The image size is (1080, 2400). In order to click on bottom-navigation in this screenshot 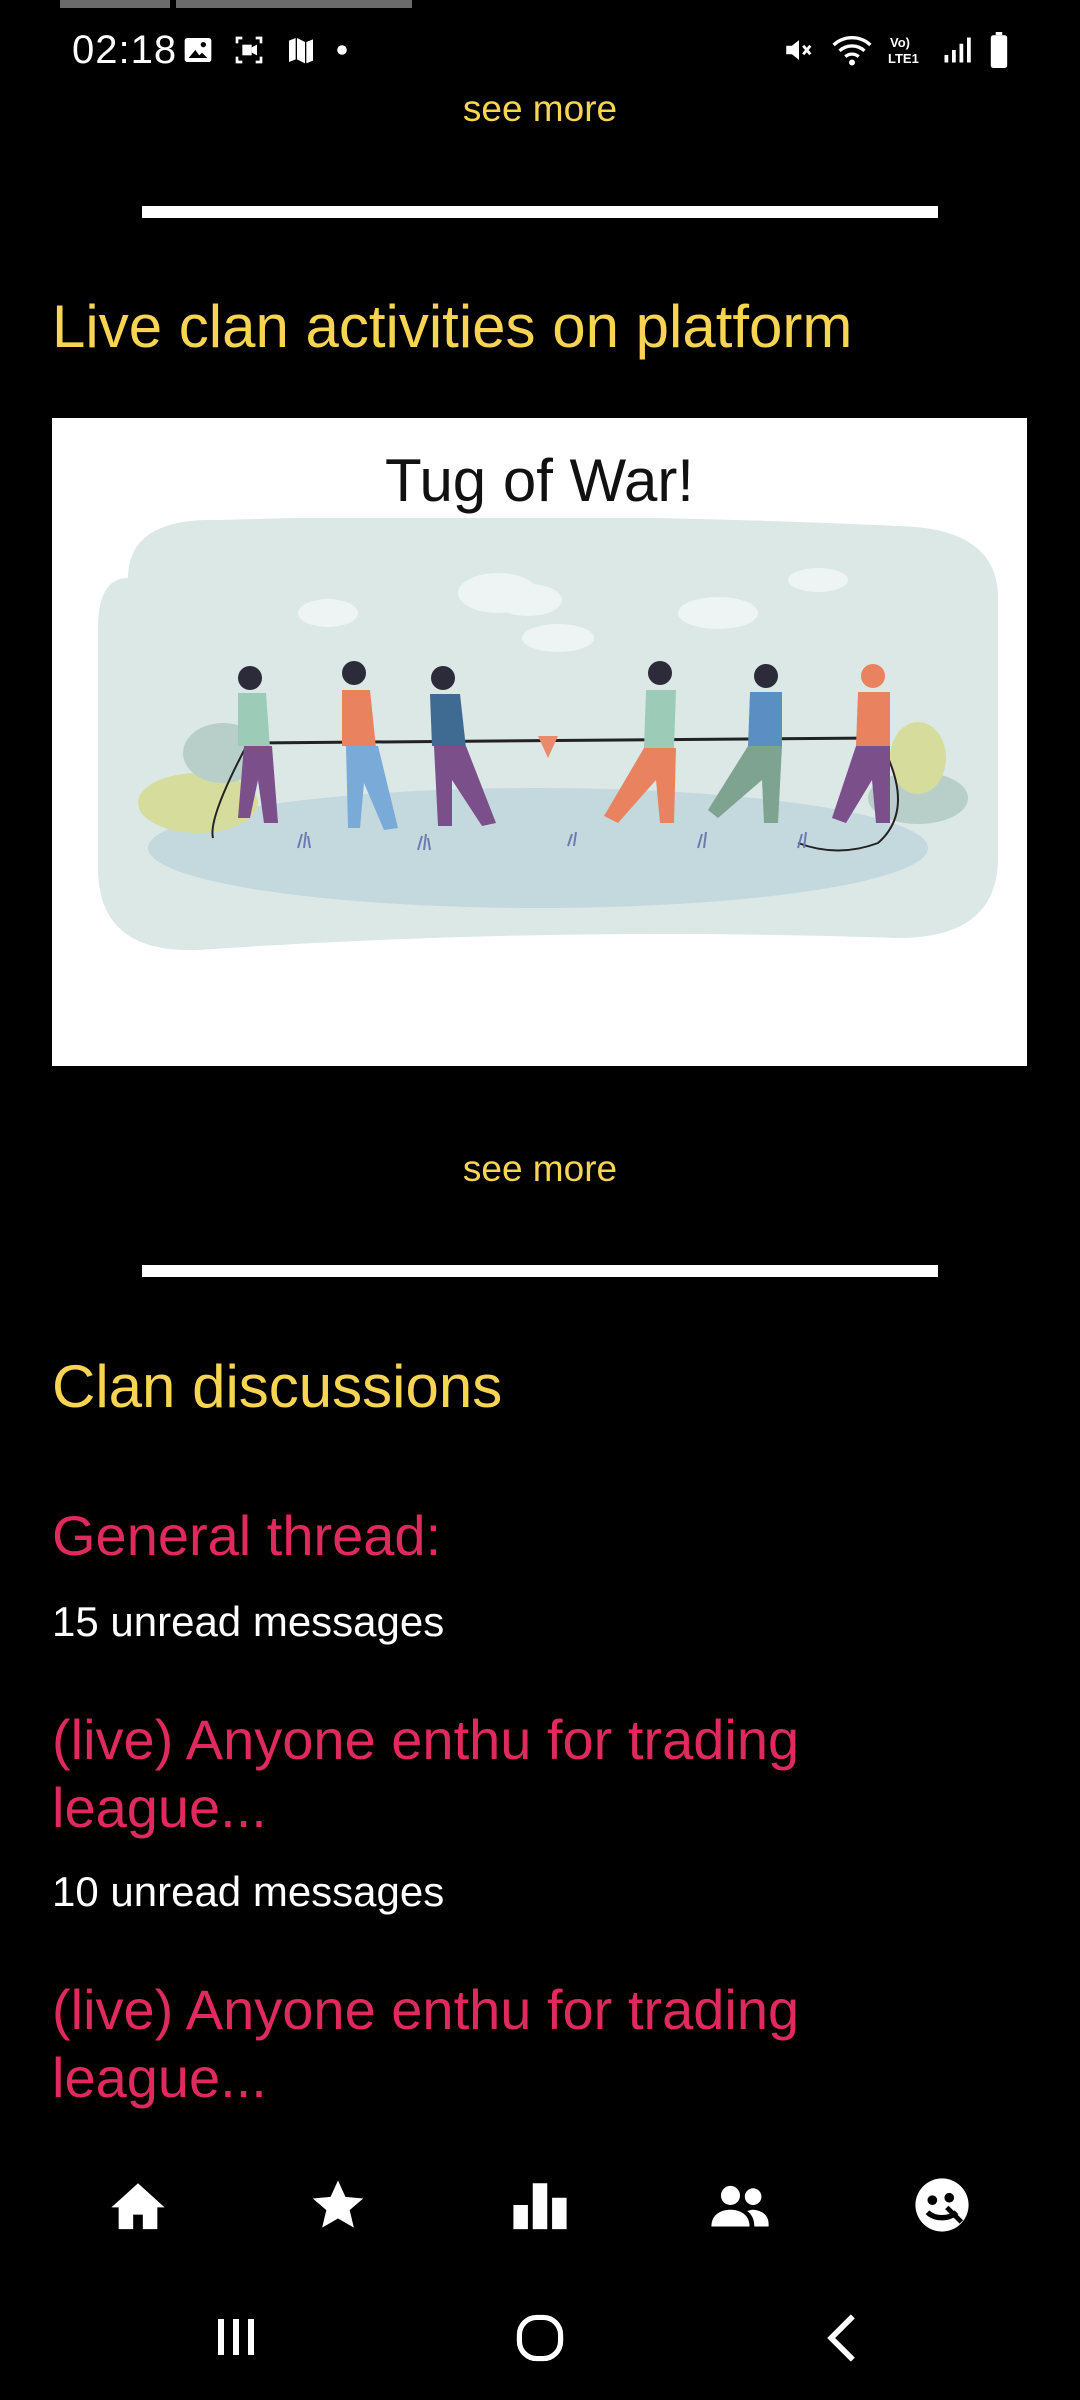, I will do `click(540, 2205)`.